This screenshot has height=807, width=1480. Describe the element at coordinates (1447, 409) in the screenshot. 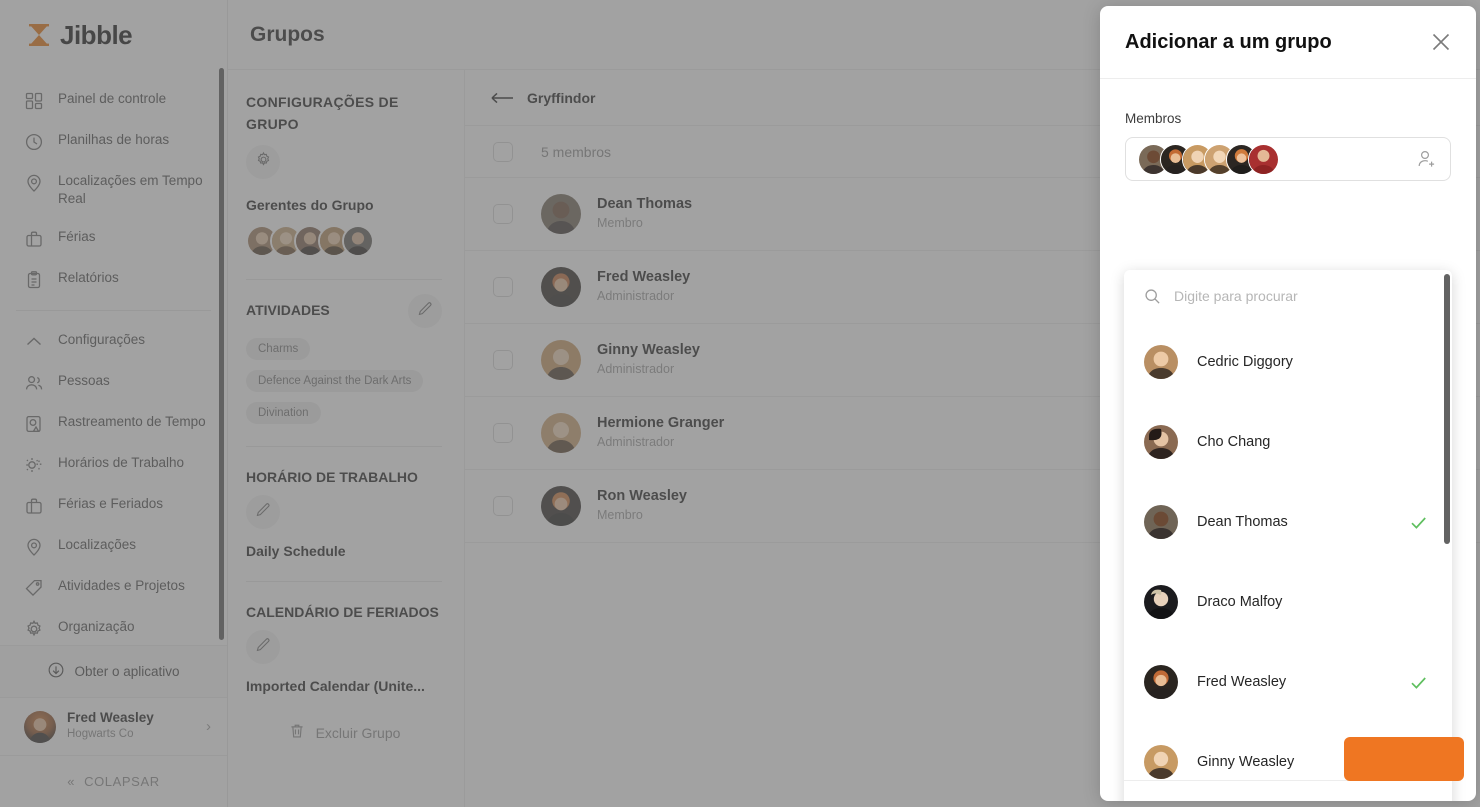

I see `dropdown-scrollbar` at that location.